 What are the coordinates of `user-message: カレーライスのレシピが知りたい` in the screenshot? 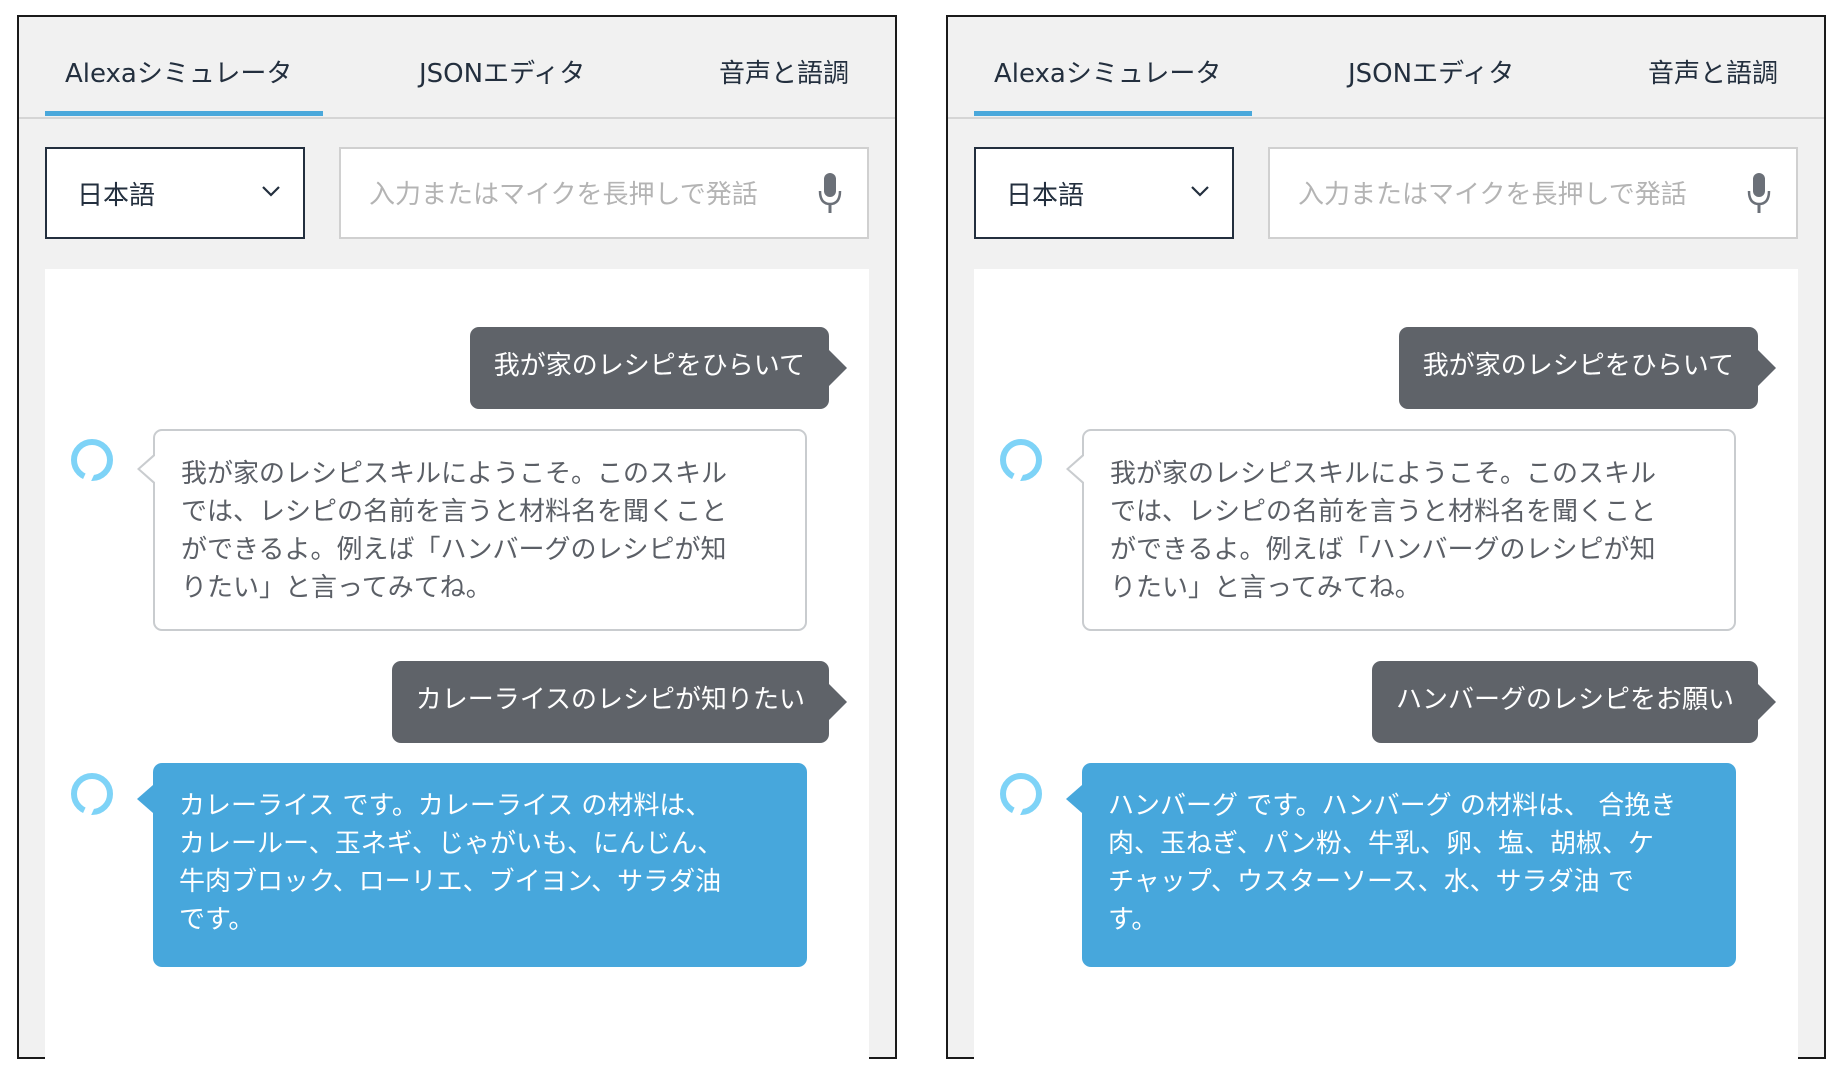 It's located at (619, 702).